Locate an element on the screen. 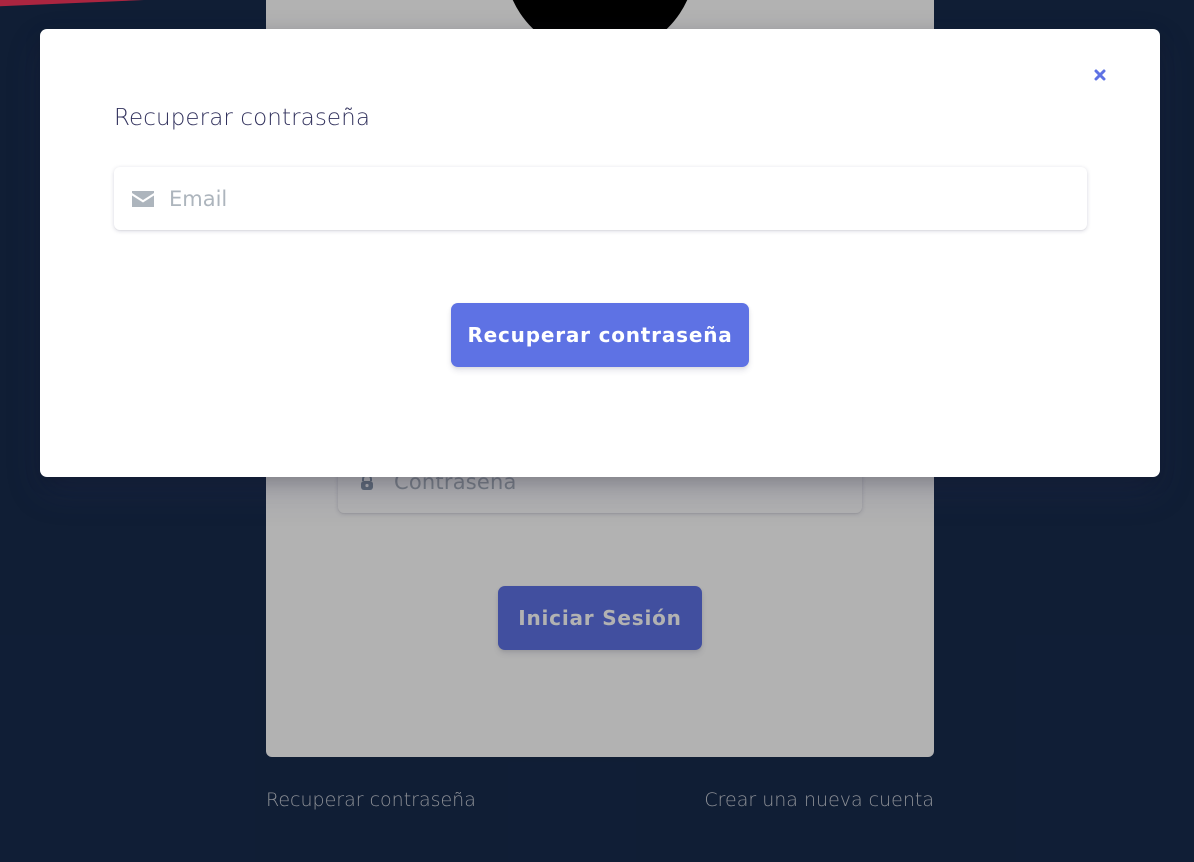  email-field-group is located at coordinates (600, 198).